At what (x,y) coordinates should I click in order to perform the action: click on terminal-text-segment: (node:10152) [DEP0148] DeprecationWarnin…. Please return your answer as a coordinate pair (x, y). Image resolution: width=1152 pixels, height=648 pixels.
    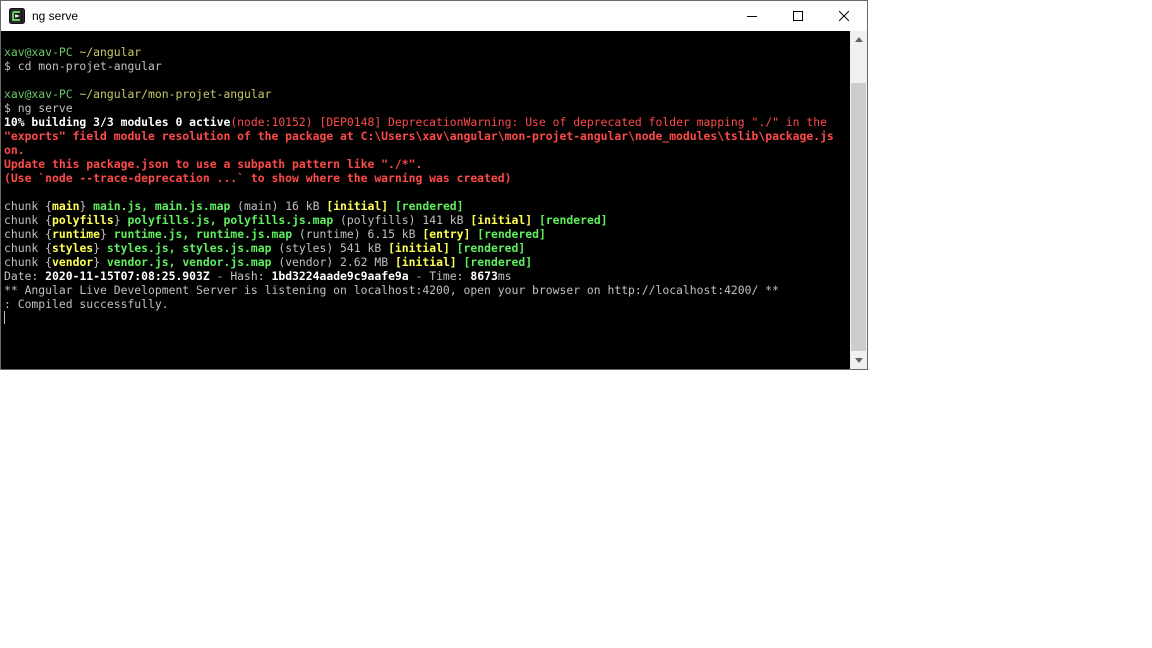
    Looking at the image, I should click on (528, 122).